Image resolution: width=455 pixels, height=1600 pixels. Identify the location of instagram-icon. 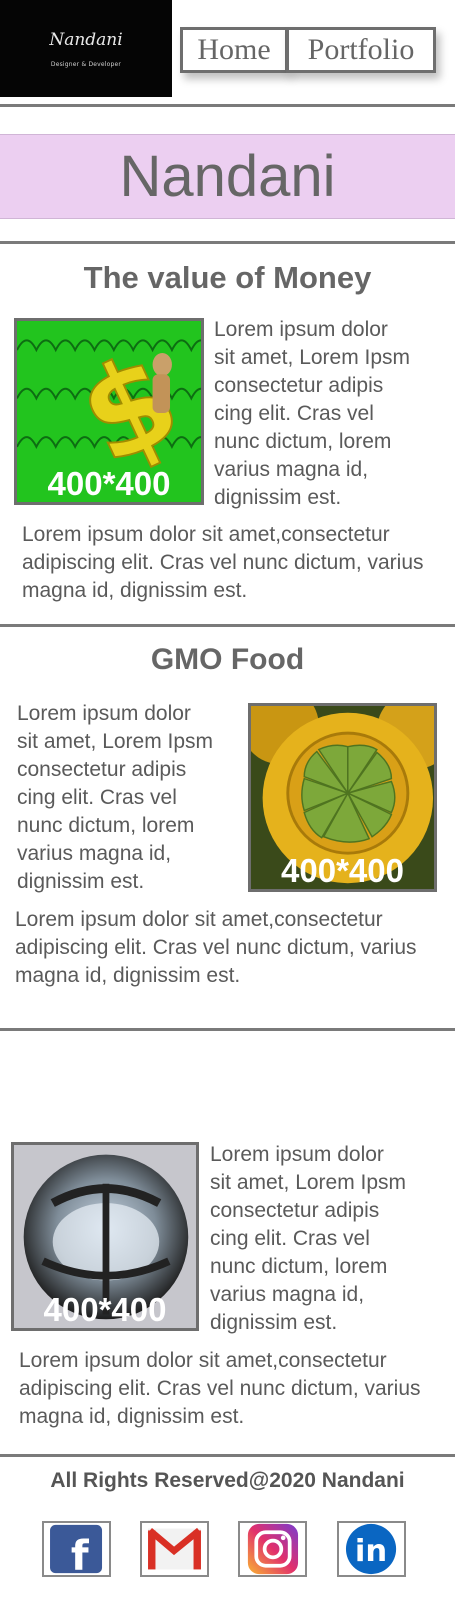
(272, 1549).